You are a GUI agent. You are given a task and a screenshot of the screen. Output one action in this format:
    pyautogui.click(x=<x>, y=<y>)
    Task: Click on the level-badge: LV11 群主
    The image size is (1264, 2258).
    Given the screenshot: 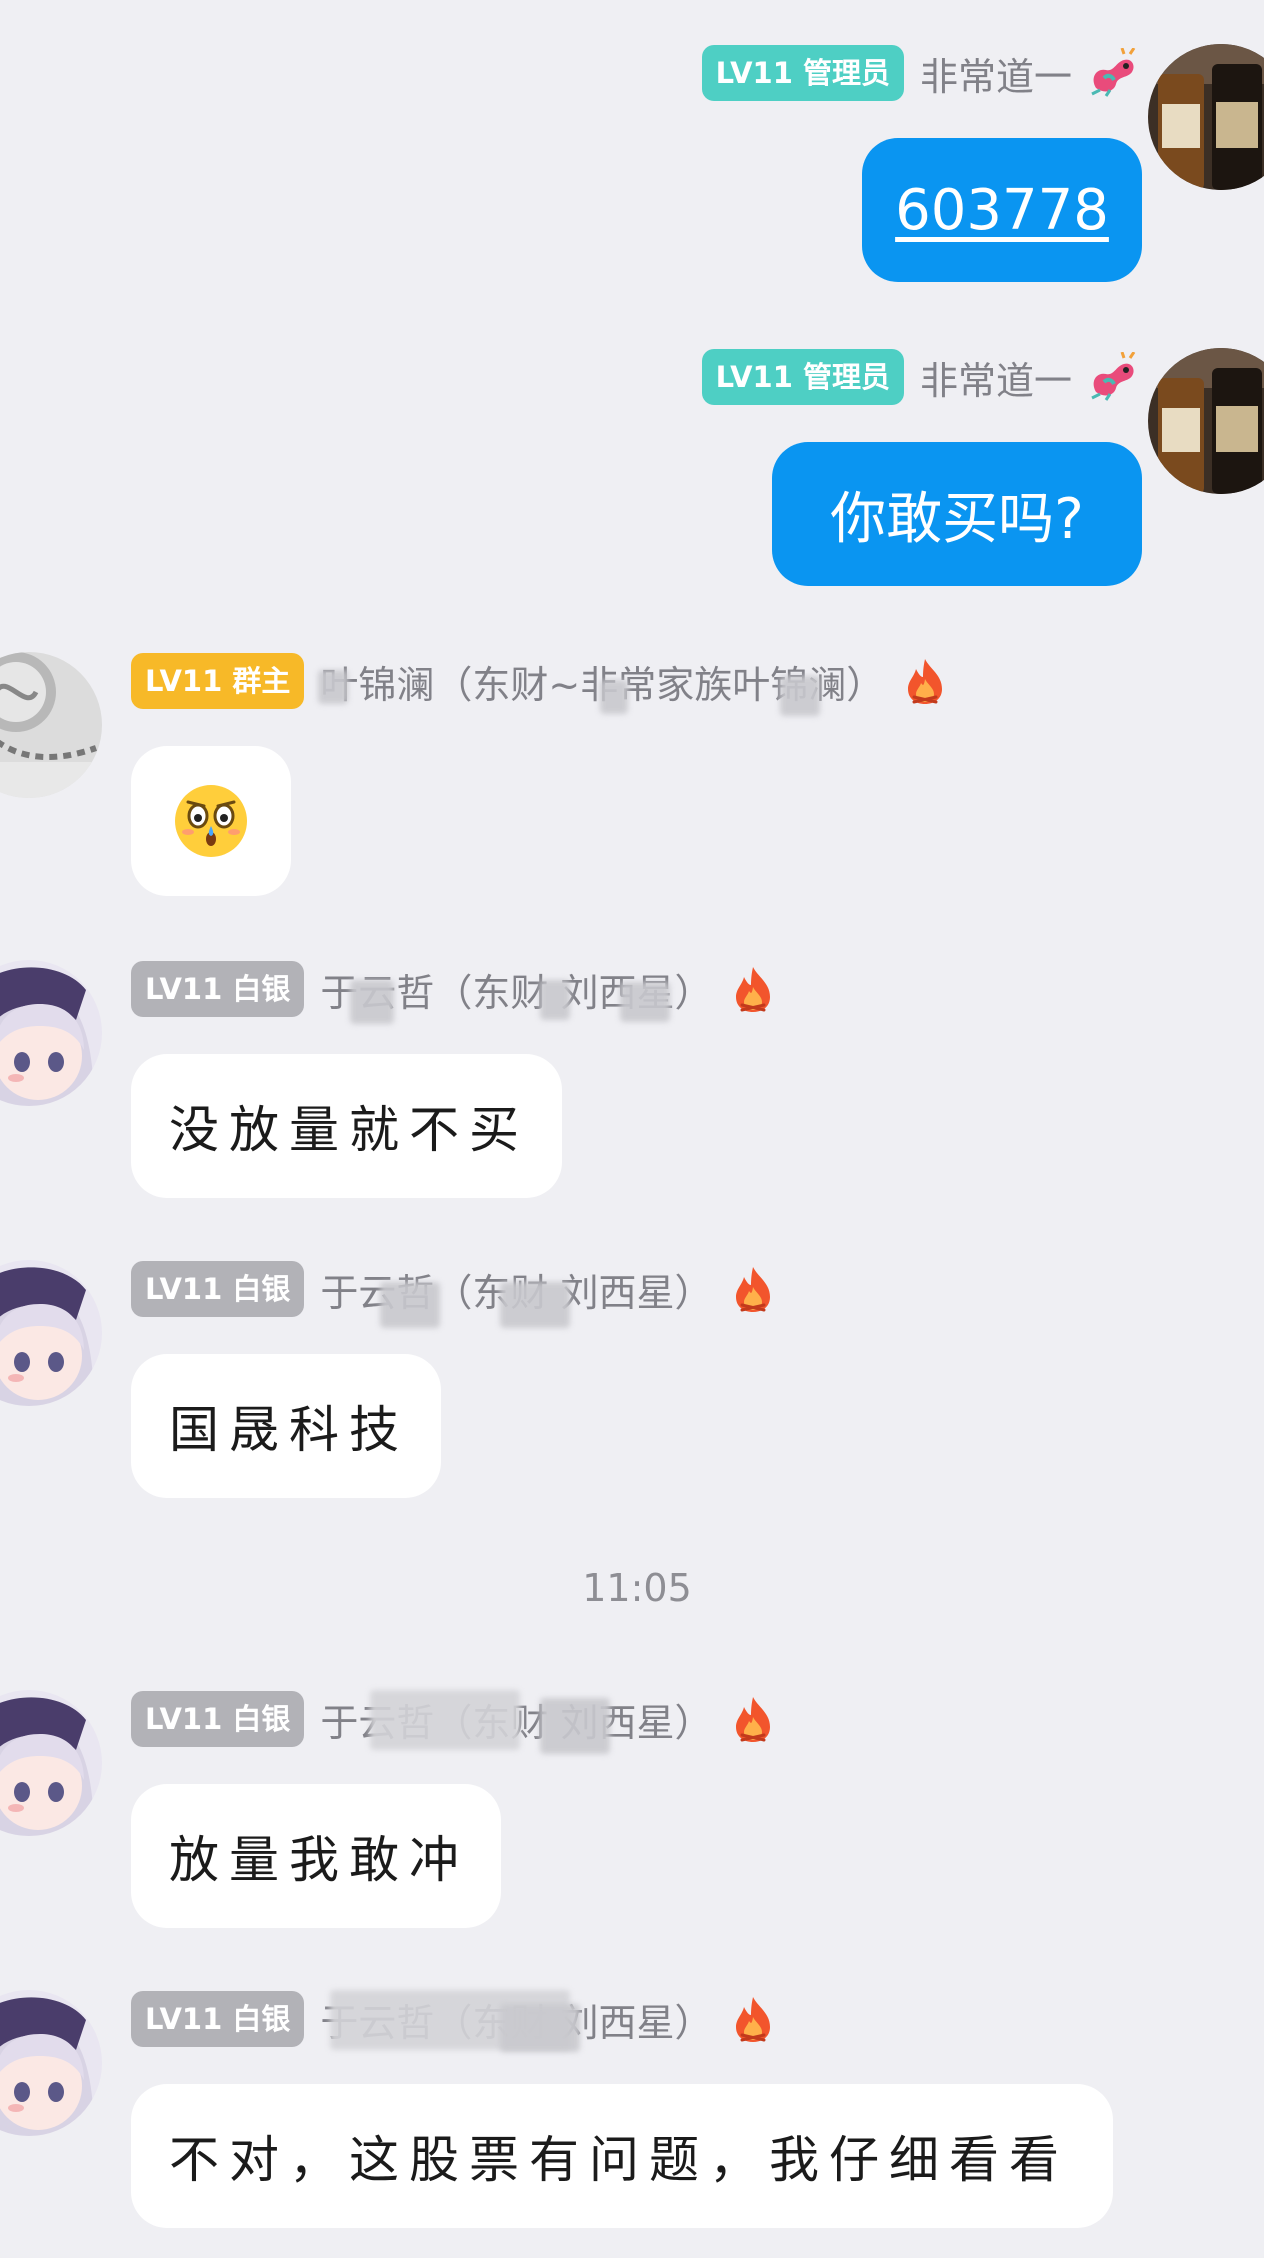 What is the action you would take?
    pyautogui.click(x=218, y=681)
    